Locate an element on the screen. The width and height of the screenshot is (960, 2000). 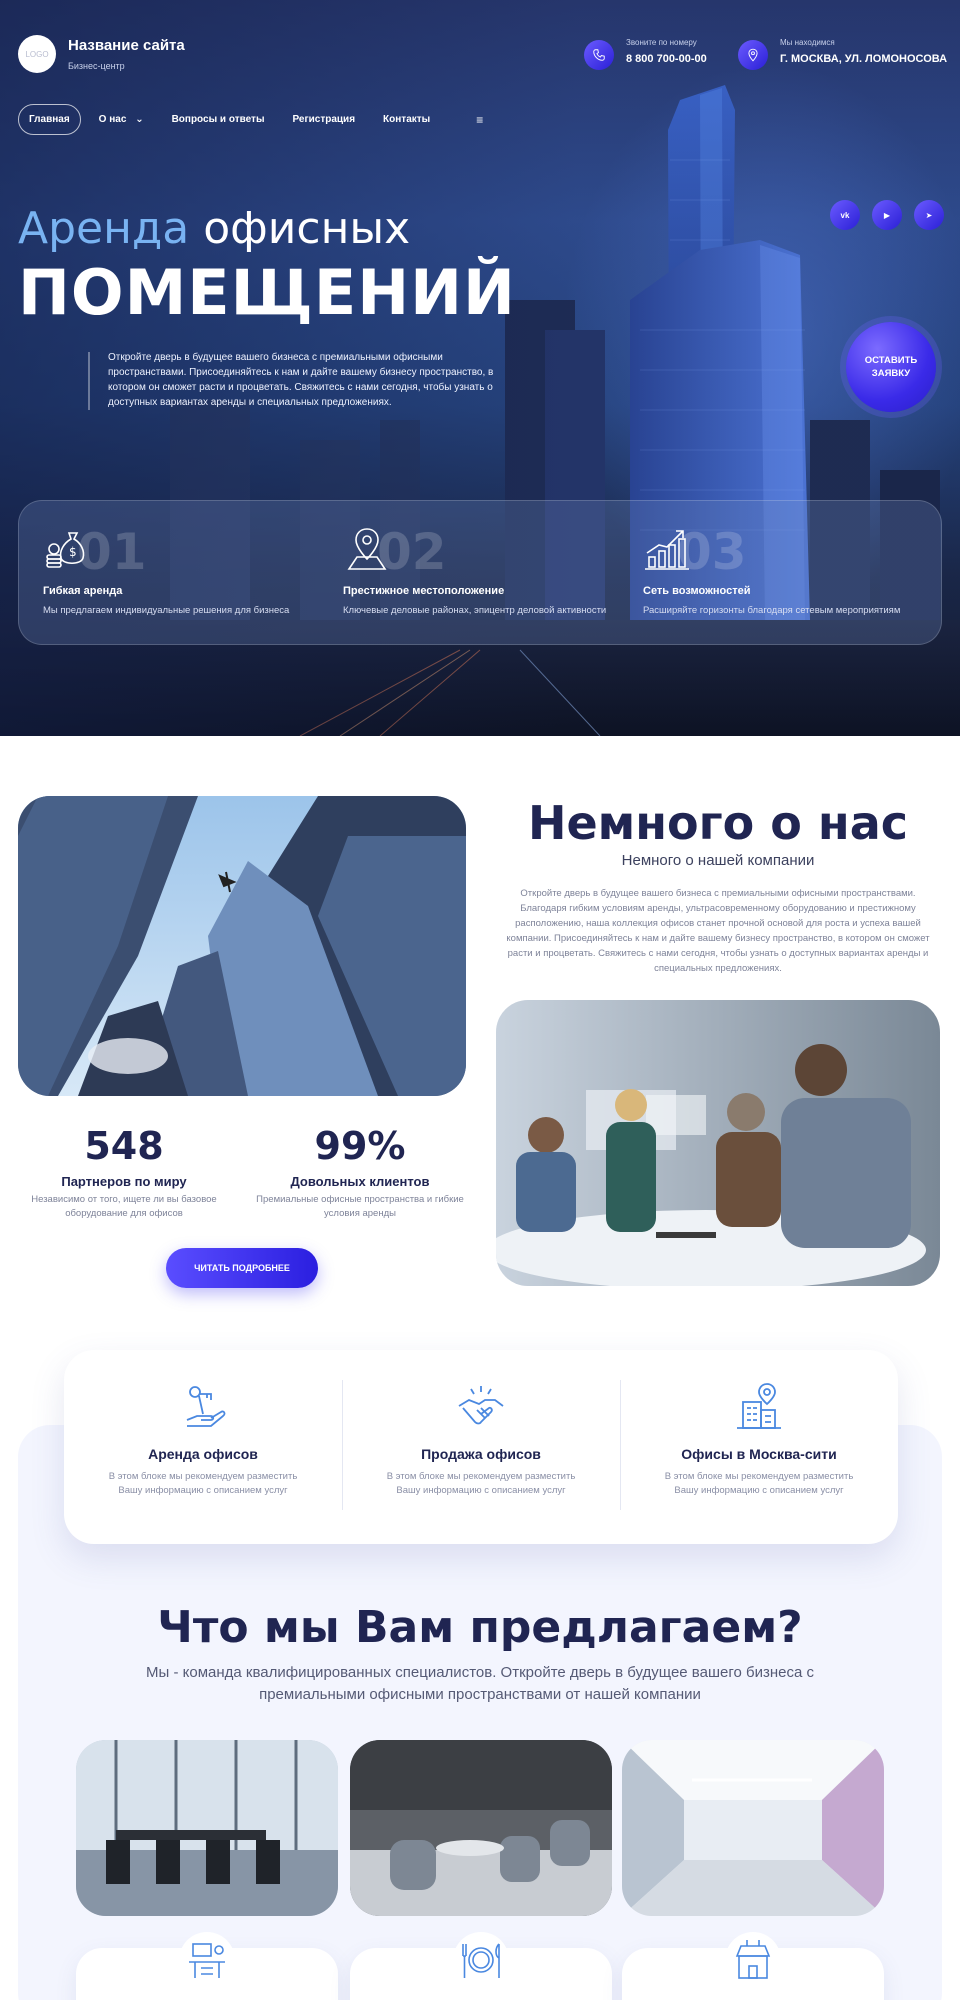
stat-value: 99% is located at coordinates (360, 1146).